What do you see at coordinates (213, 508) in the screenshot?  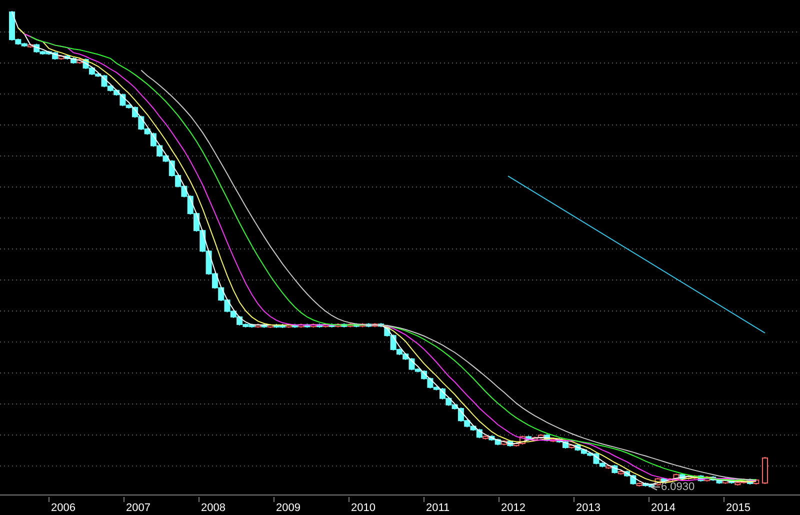 I see `year-label: 2008` at bounding box center [213, 508].